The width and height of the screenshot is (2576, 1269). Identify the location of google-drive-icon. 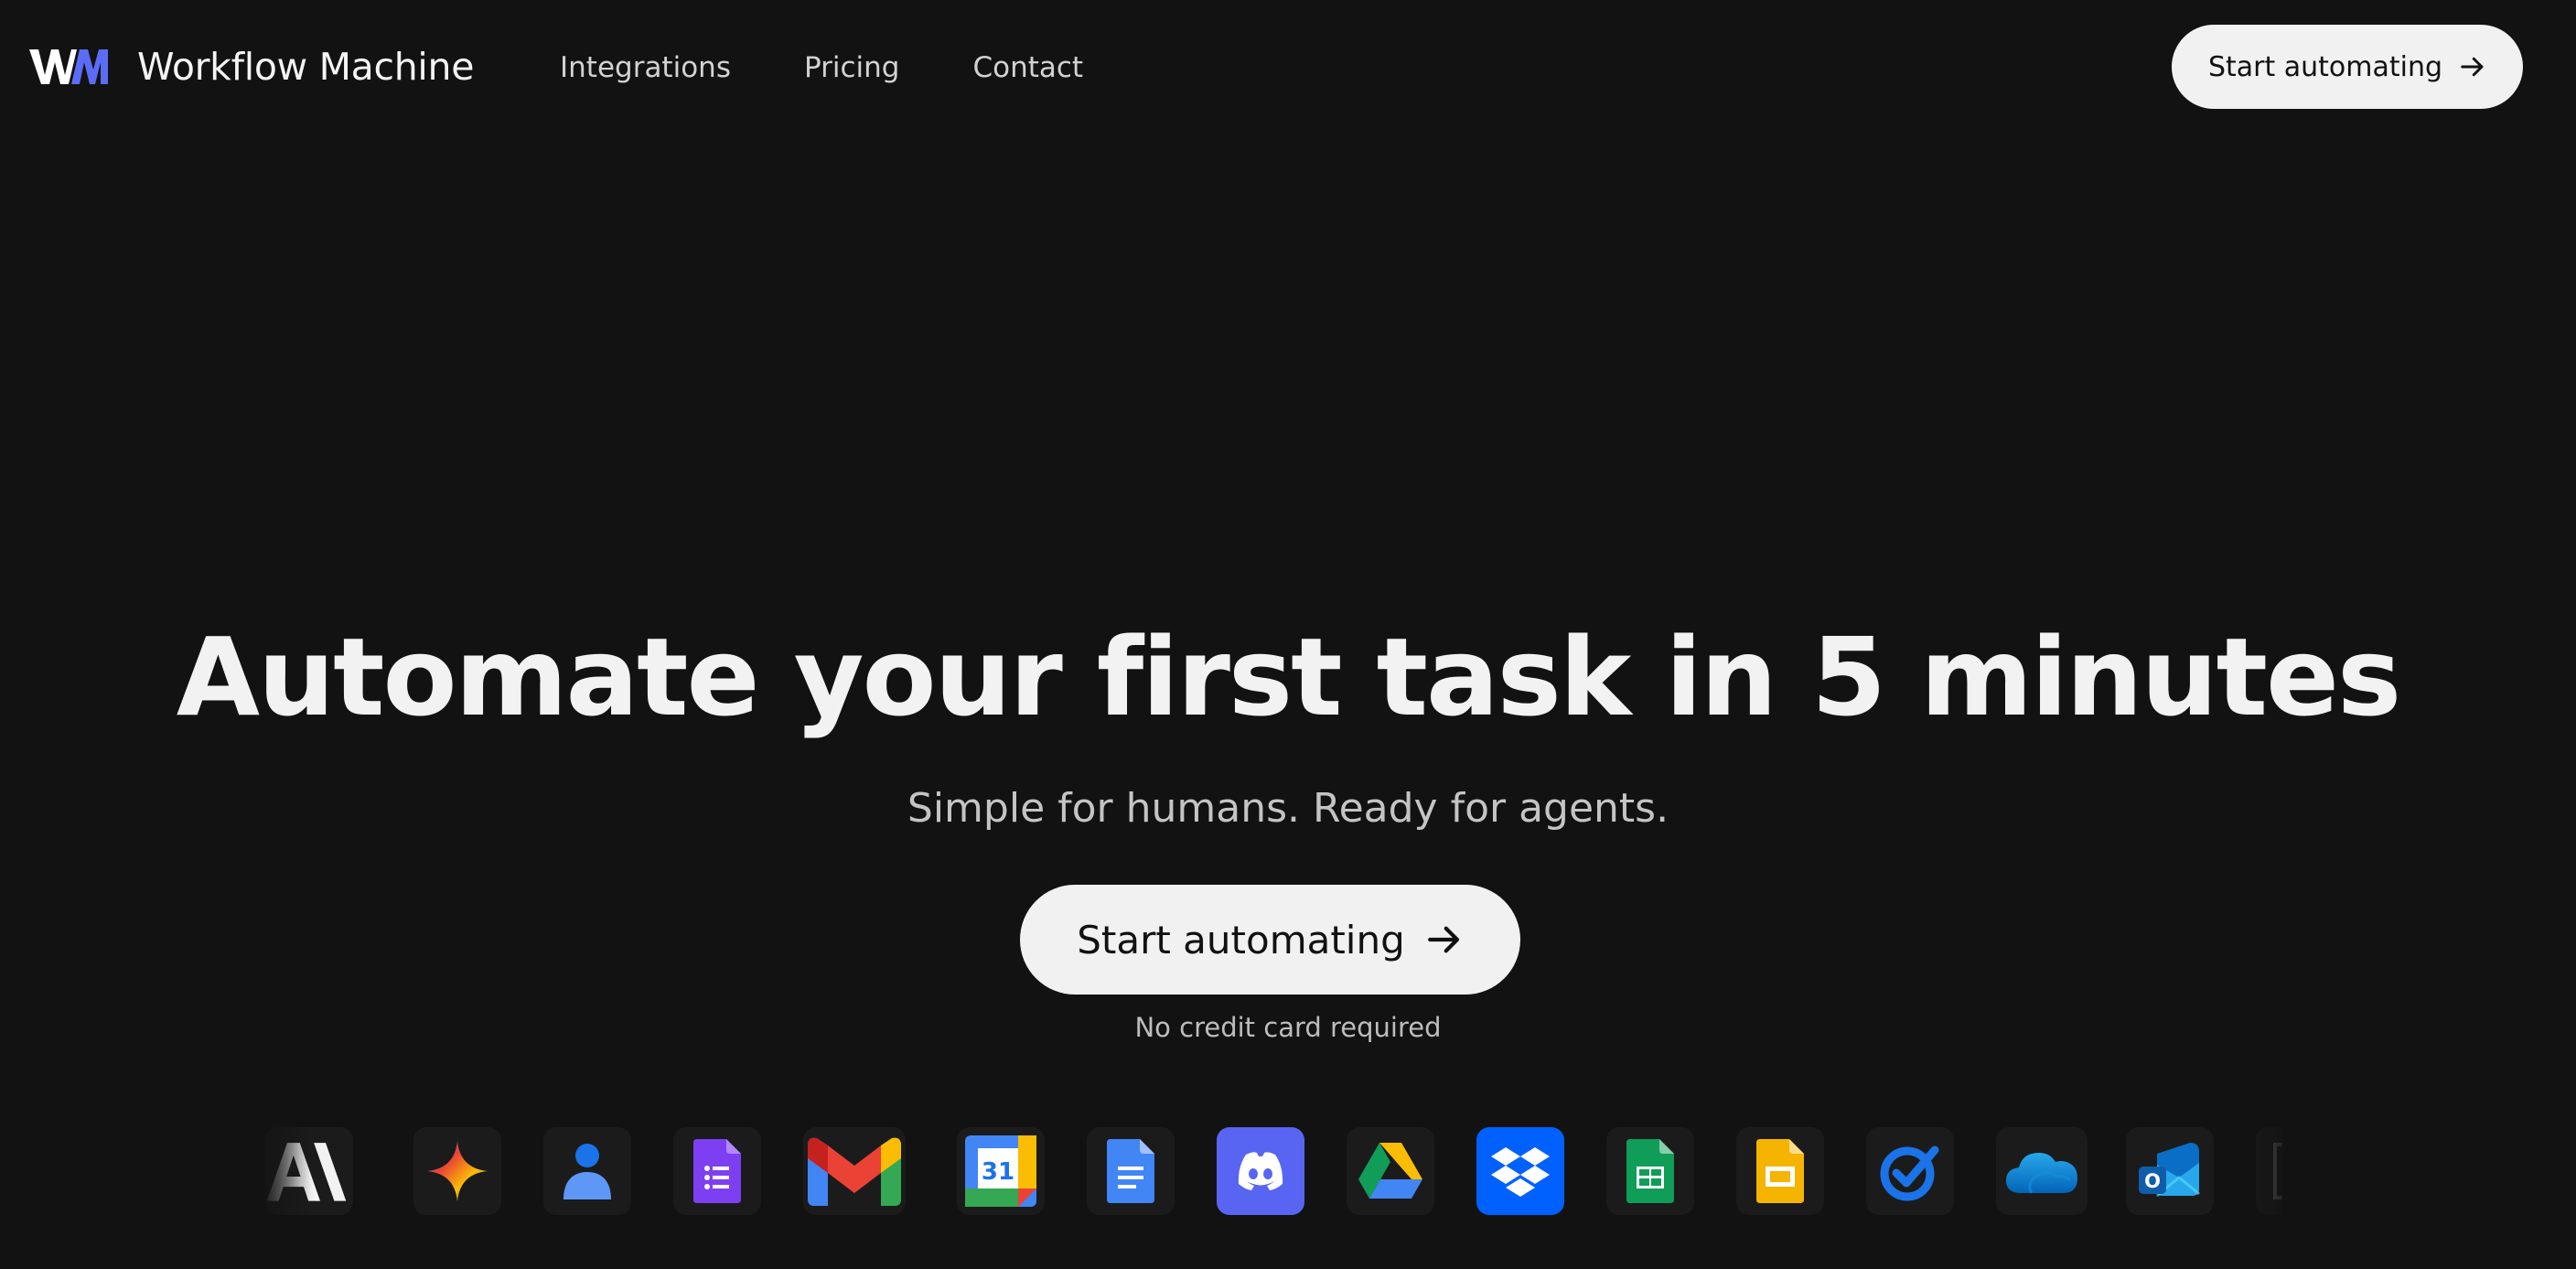
(1390, 1171).